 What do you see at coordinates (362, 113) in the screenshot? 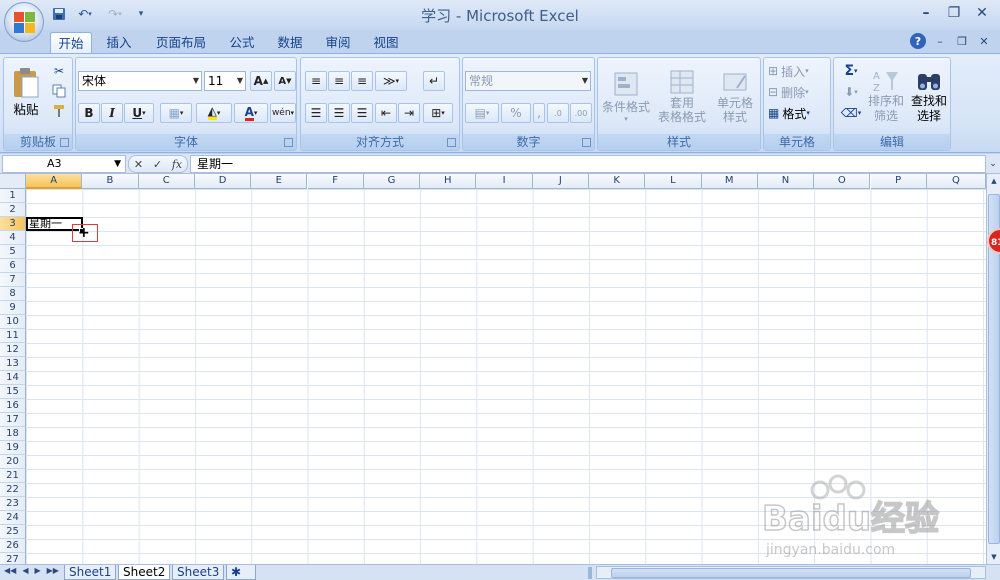
I see `align-right-icon: ☰` at bounding box center [362, 113].